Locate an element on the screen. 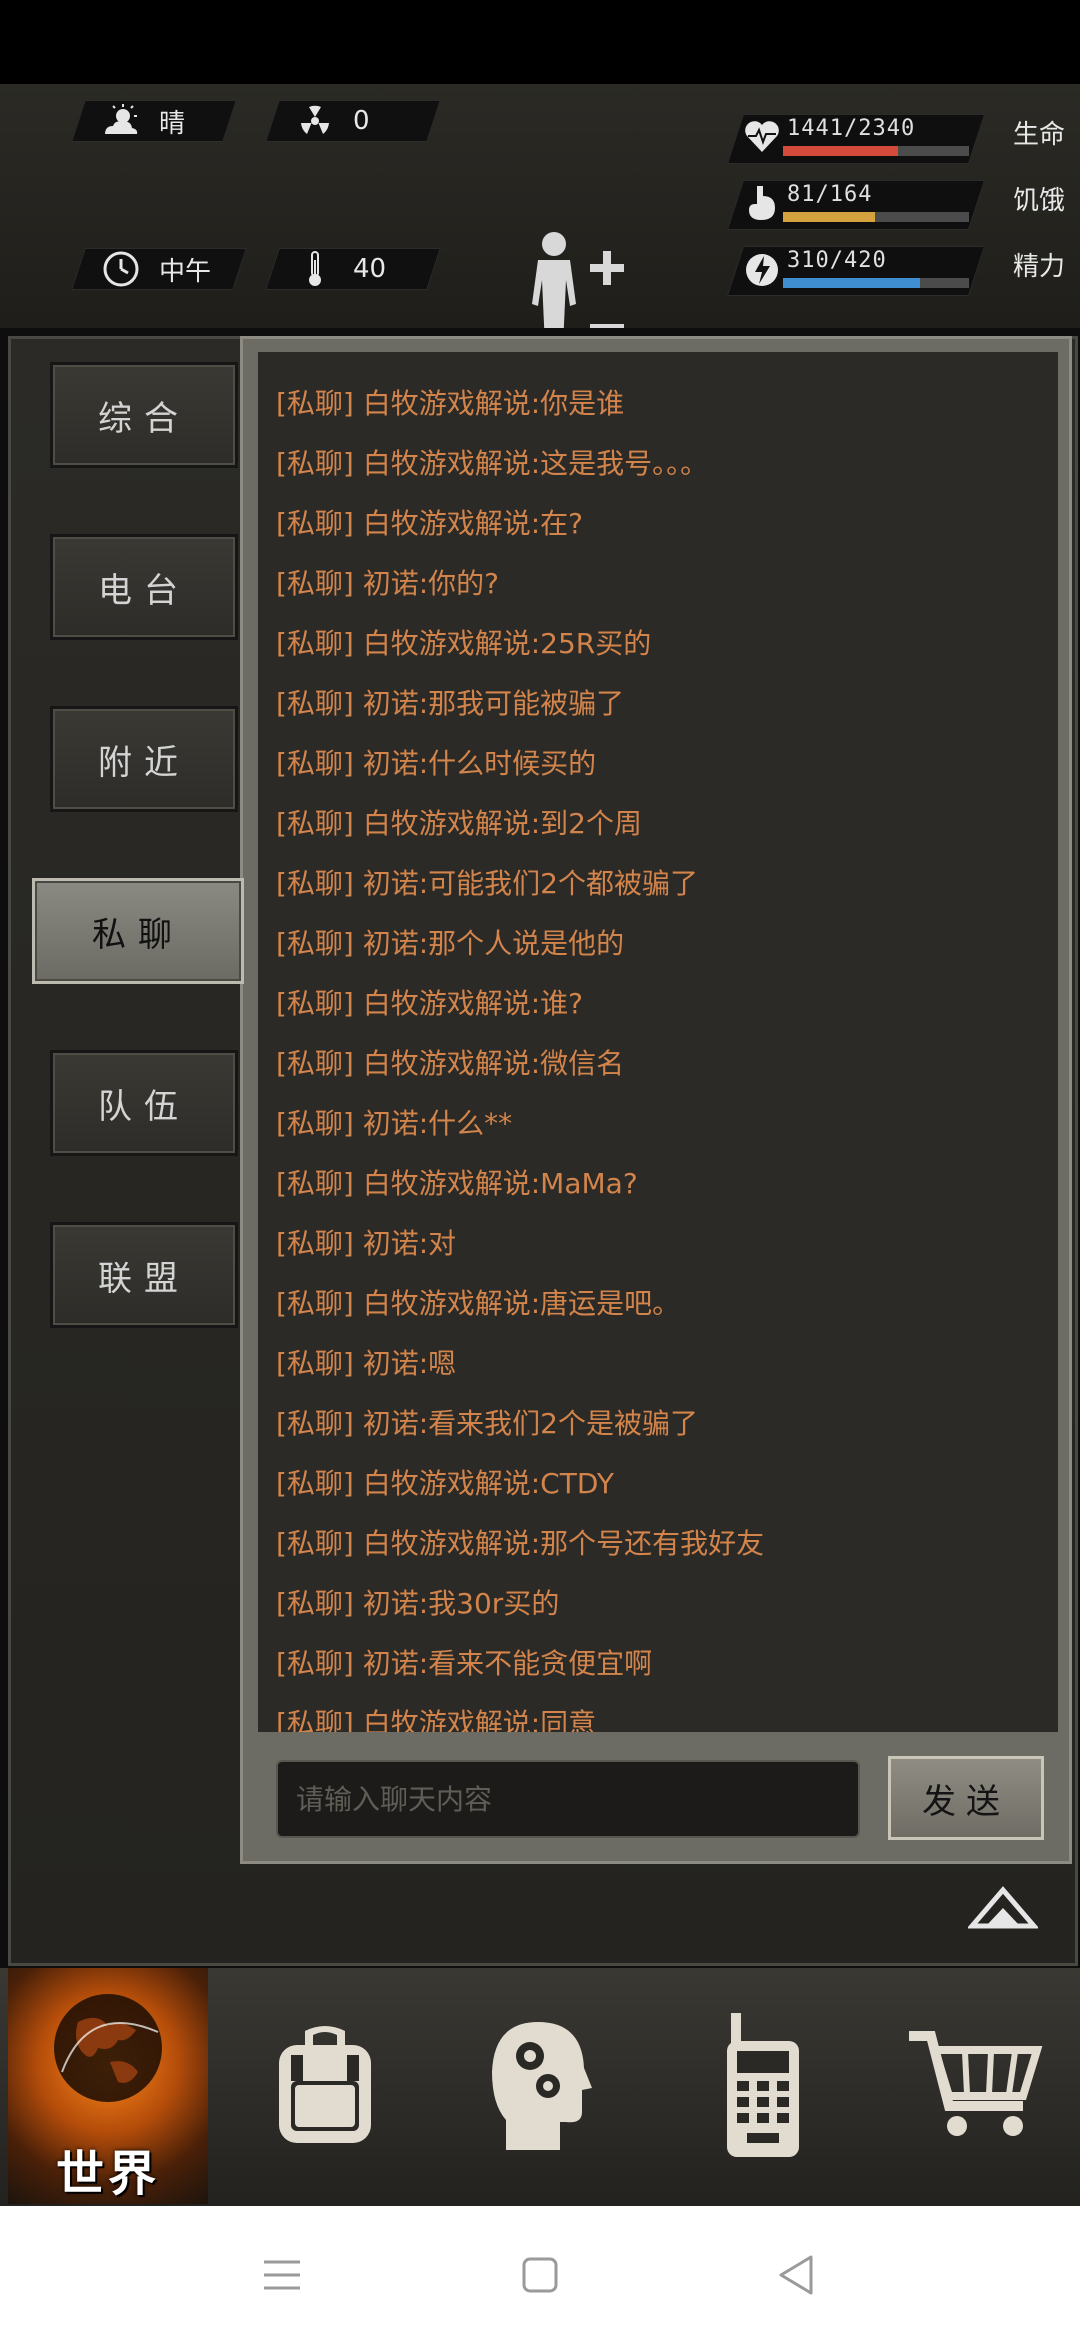 Image resolution: width=1080 pixels, height=2340 pixels. tab-private-chat: 私聊 is located at coordinates (138, 931).